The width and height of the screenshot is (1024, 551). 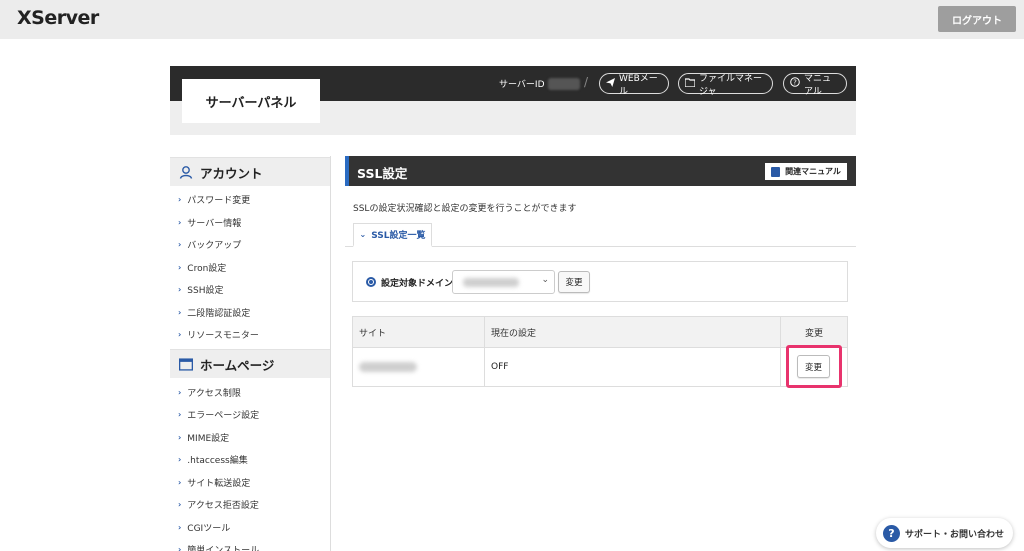 What do you see at coordinates (388, 367) in the screenshot?
I see `site-name-redacted` at bounding box center [388, 367].